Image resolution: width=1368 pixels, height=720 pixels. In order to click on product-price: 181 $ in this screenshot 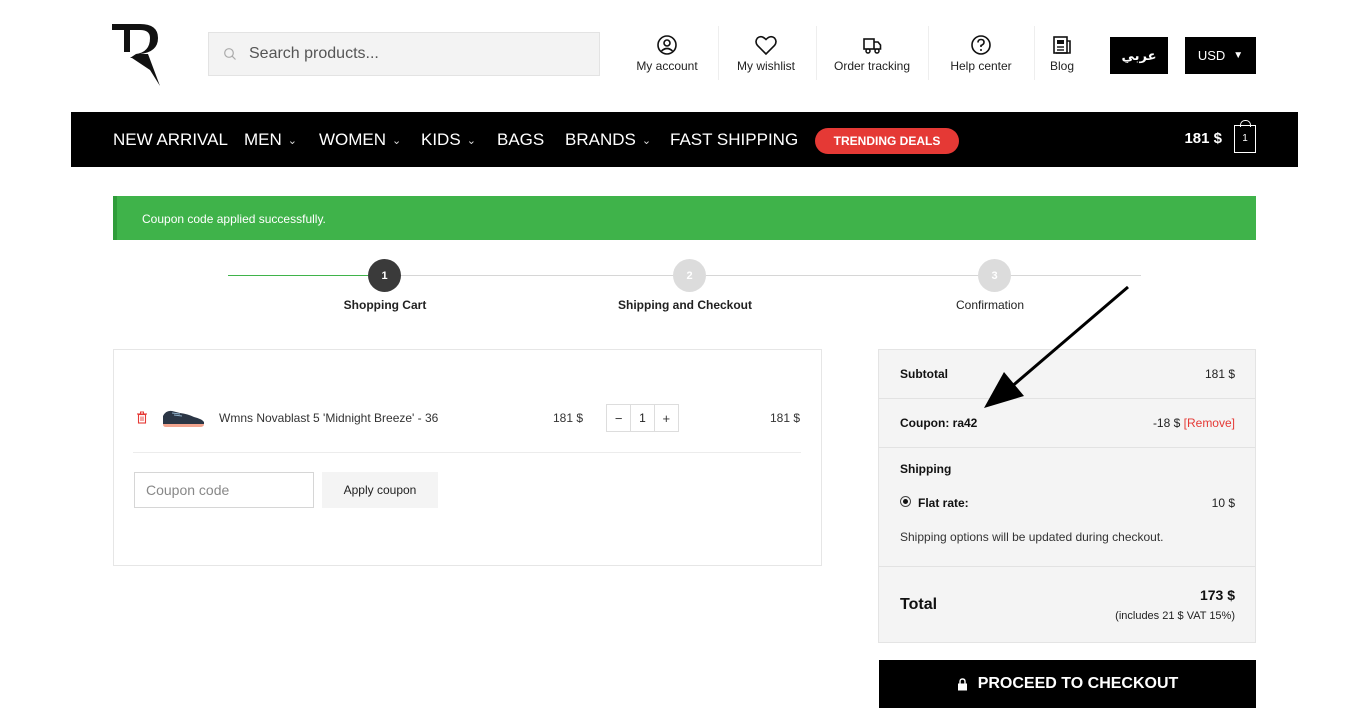, I will do `click(568, 418)`.